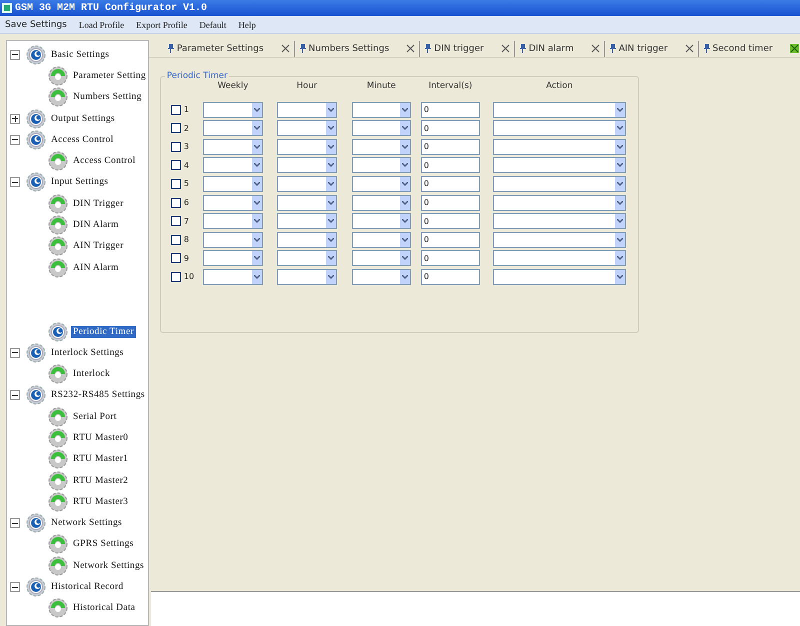 This screenshot has height=626, width=800. I want to click on tree-item: RTU Master1, so click(100, 459).